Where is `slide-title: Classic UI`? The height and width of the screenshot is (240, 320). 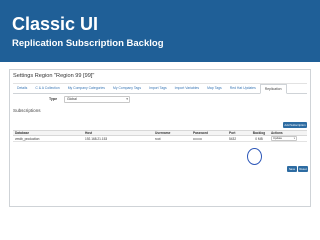 slide-title: Classic UI is located at coordinates (55, 24).